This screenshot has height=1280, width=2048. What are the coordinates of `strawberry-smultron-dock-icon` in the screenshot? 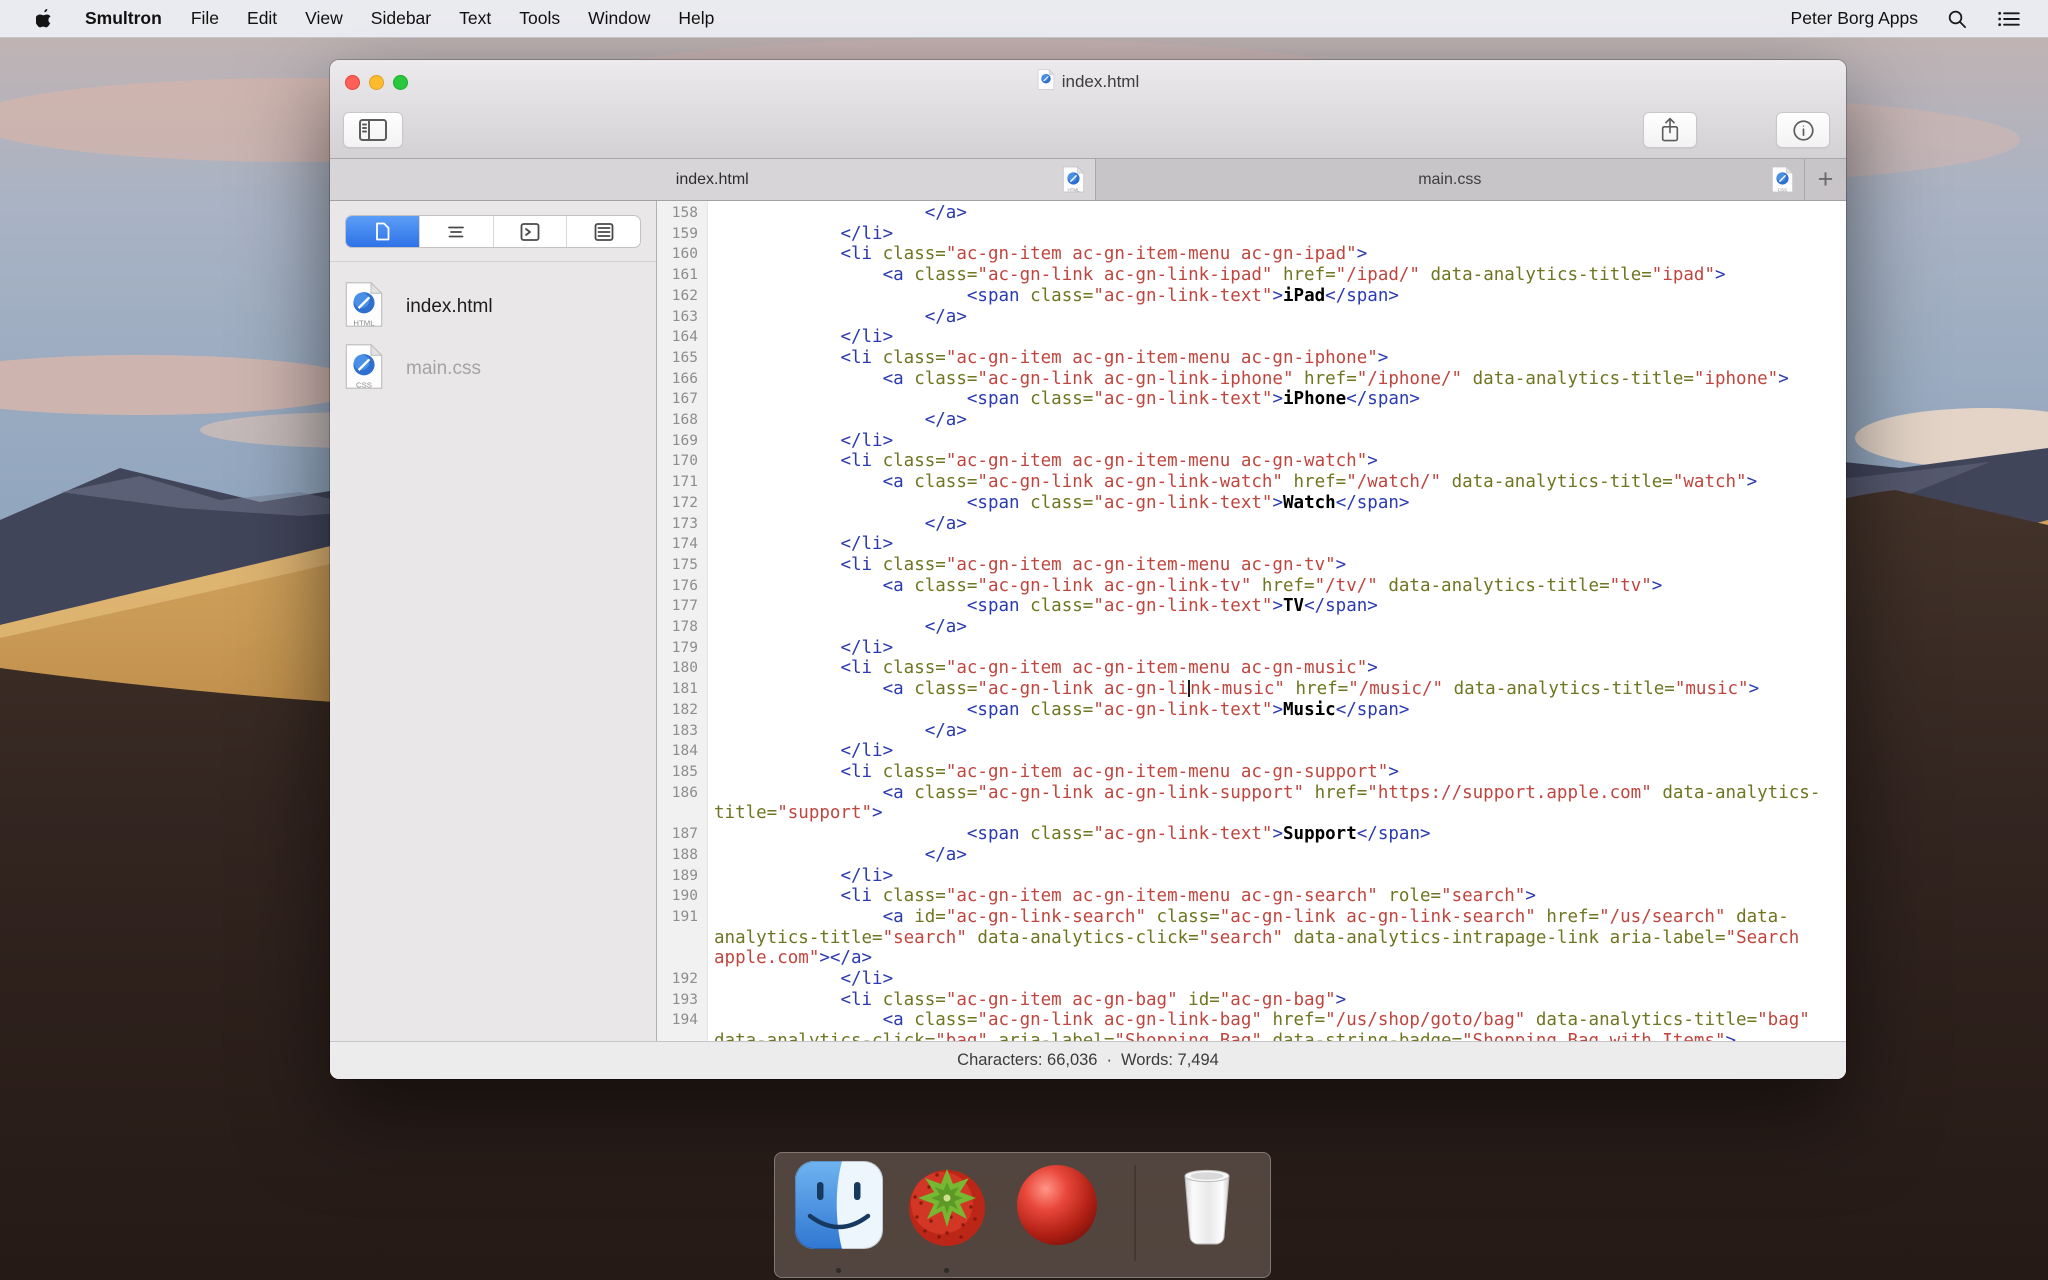 It's located at (947, 1205).